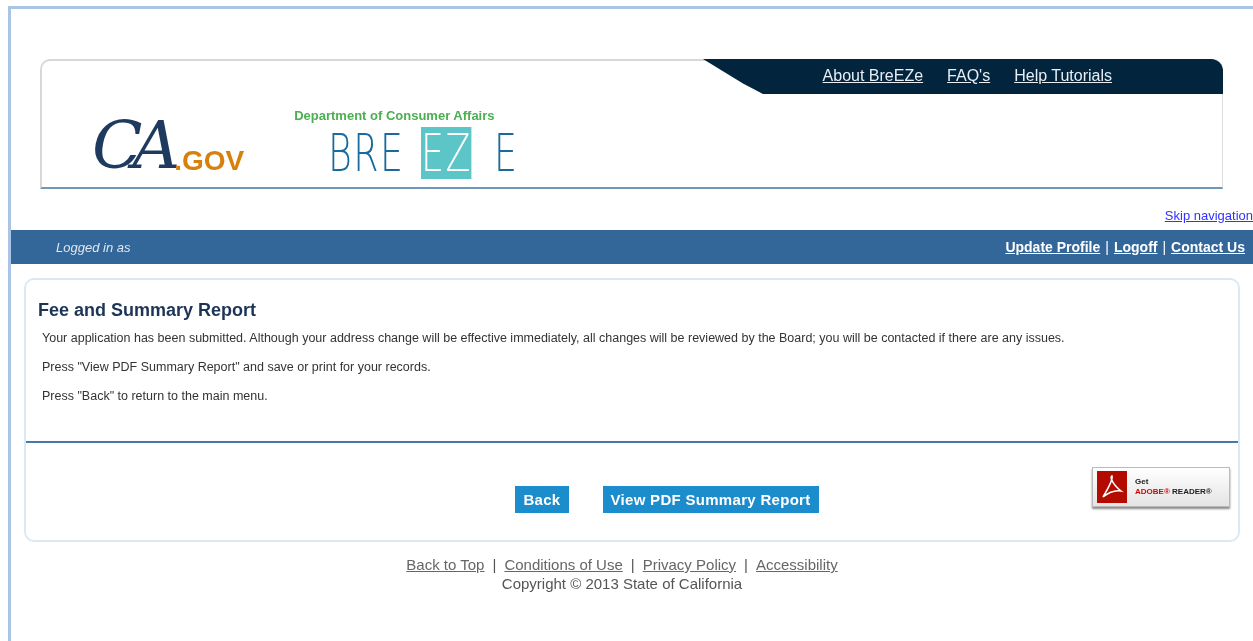  What do you see at coordinates (1135, 247) in the screenshot?
I see `link: Logoff` at bounding box center [1135, 247].